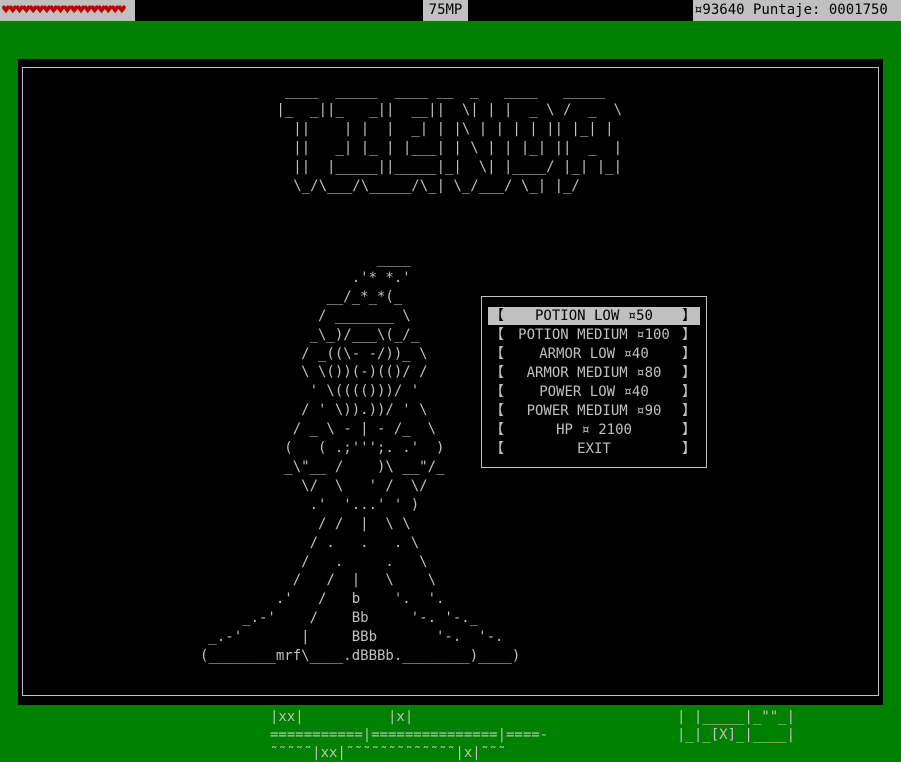 This screenshot has width=901, height=762. I want to click on menu-item-power-low: 【 POWER LOW ¤40 】, so click(594, 392).